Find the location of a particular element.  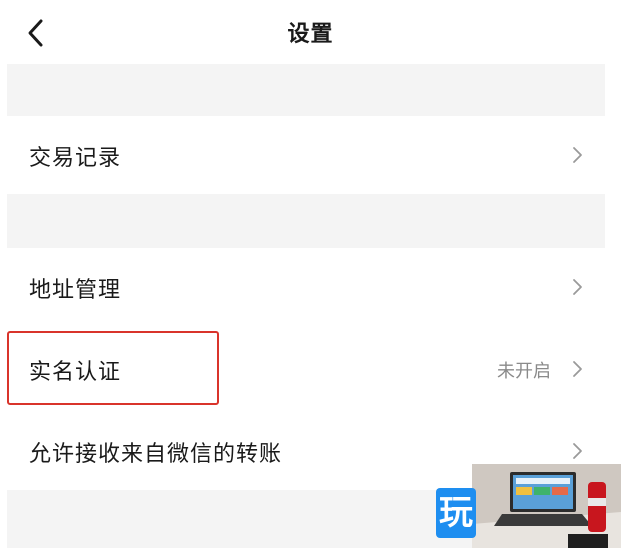

row-label: 交易记录 is located at coordinates (75, 158).